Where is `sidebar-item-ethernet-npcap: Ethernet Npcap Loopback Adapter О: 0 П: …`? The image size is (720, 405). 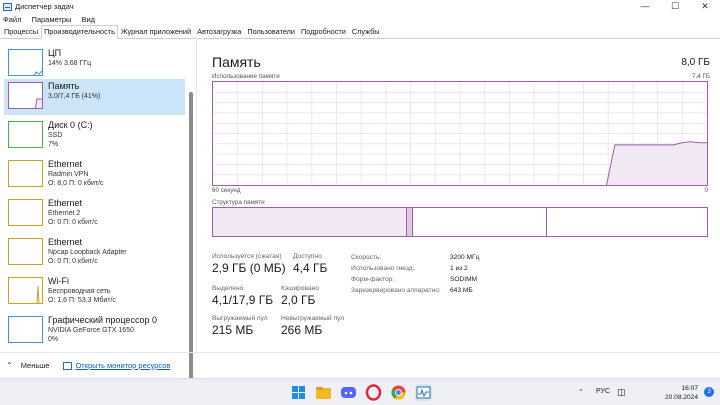
sidebar-item-ethernet-npcap: Ethernet Npcap Loopback Adapter О: 0 П: … is located at coordinates (94, 253).